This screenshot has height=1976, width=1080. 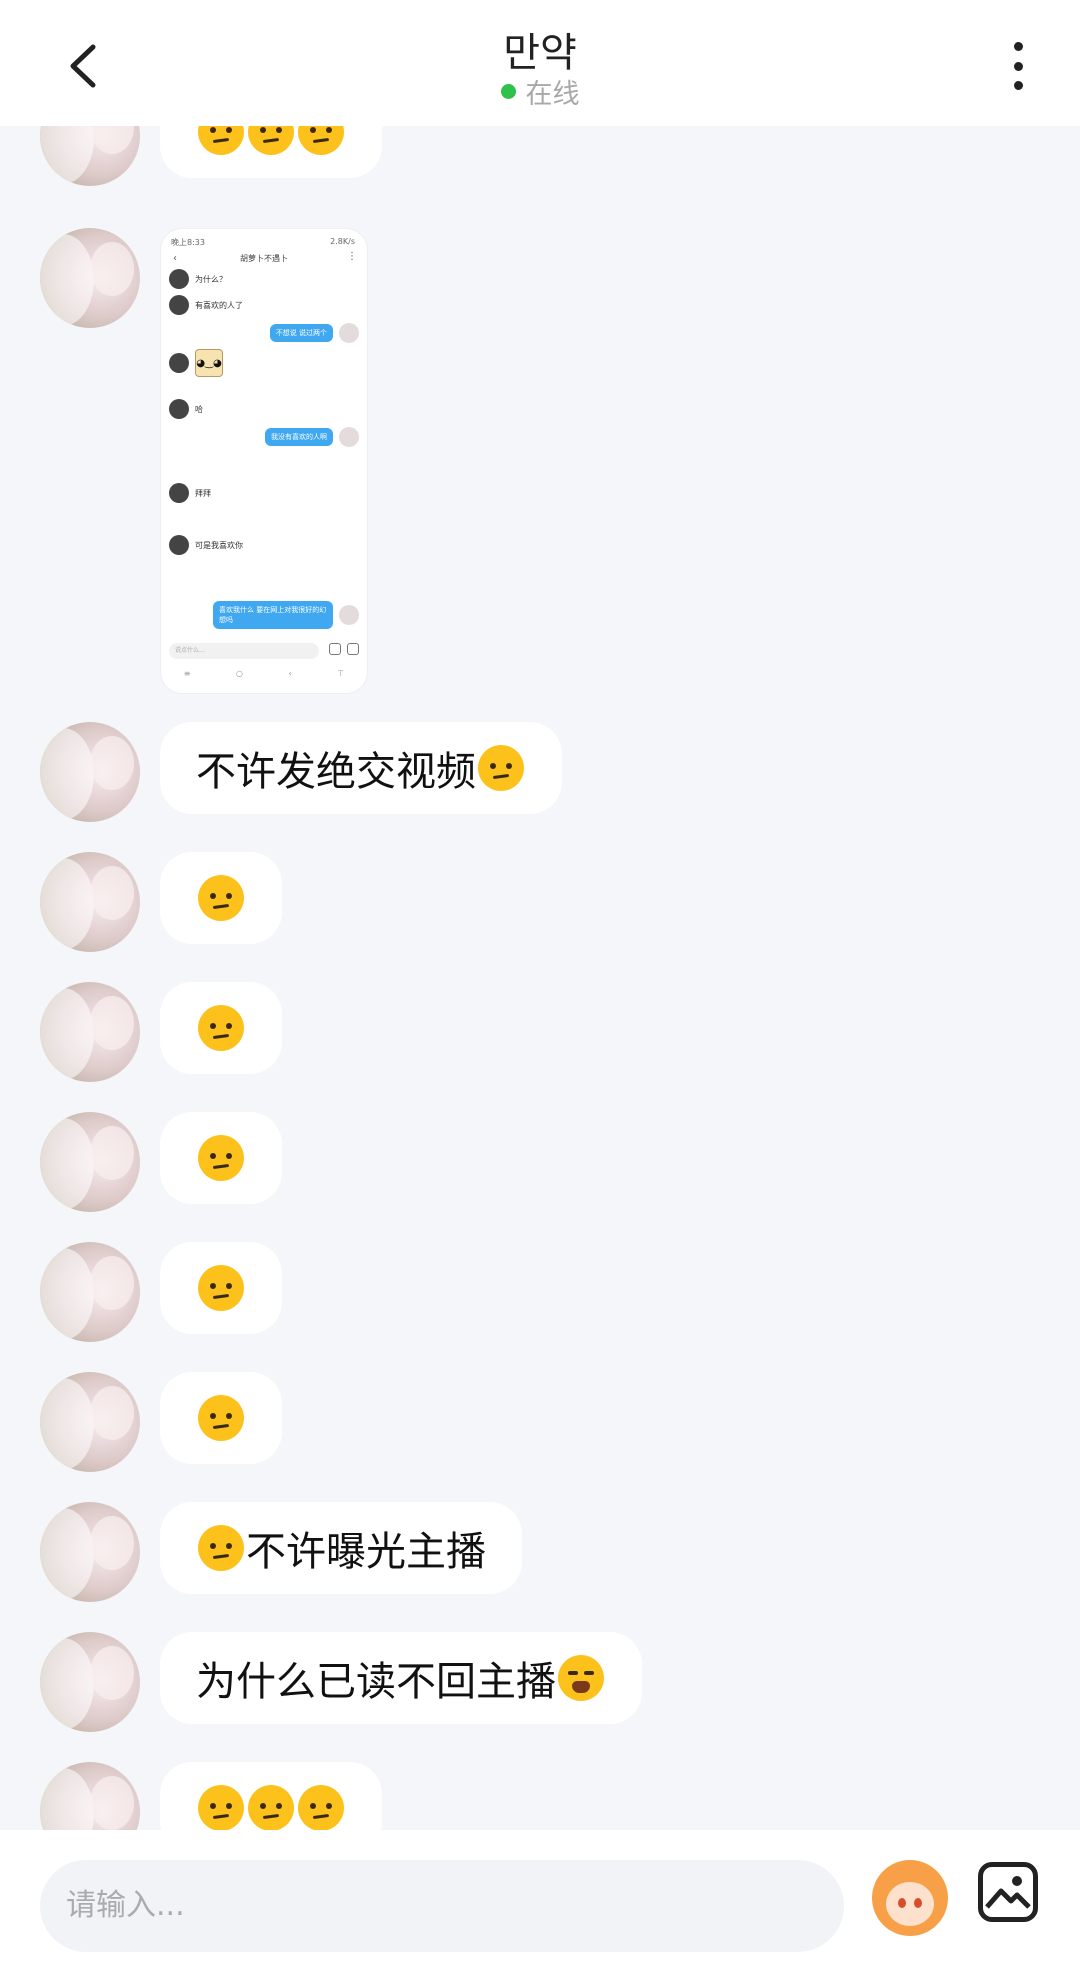 I want to click on message-text: 不许曝光主播, so click(x=366, y=1552).